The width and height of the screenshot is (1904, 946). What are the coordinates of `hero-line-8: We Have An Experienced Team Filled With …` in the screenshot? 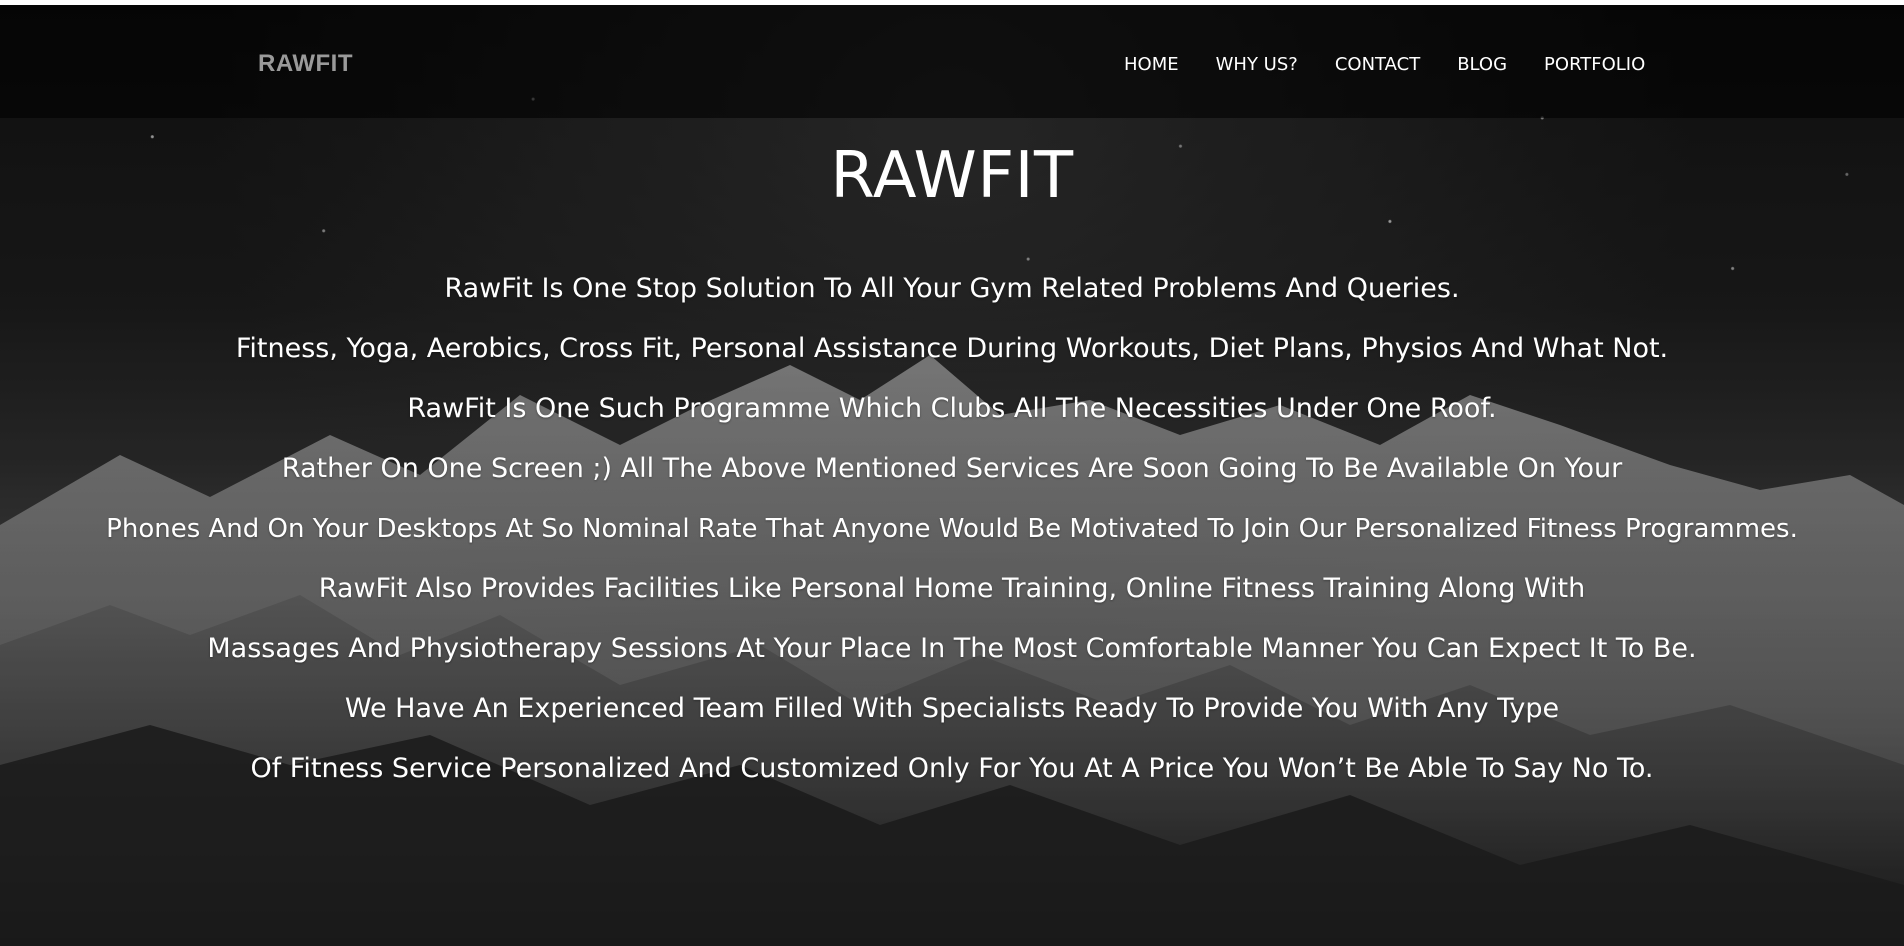 It's located at (952, 708).